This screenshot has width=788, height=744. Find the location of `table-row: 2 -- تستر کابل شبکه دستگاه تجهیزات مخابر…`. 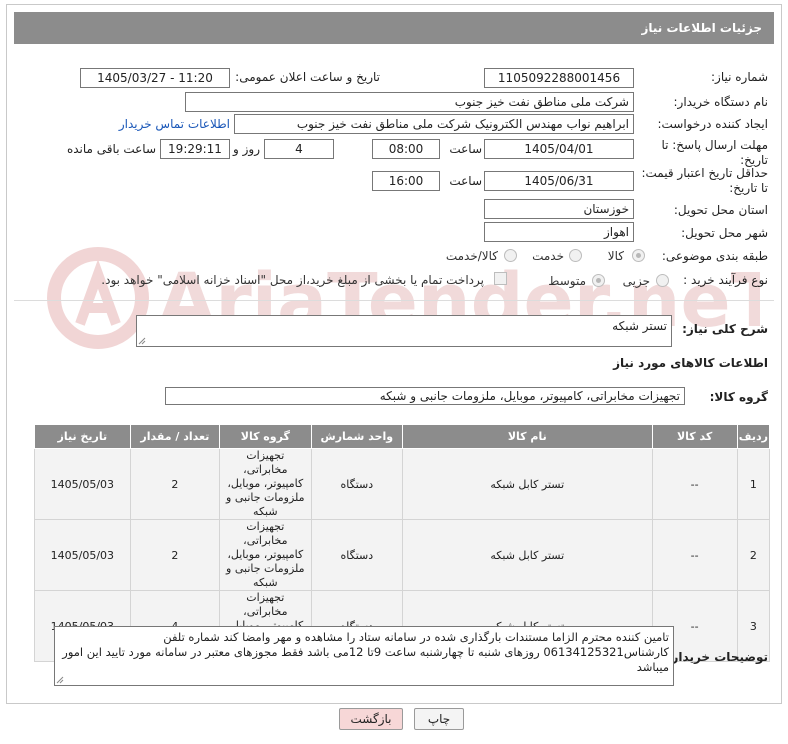

table-row: 2 -- تستر کابل شبکه دستگاه تجهیزات مخابر… is located at coordinates (402, 555).